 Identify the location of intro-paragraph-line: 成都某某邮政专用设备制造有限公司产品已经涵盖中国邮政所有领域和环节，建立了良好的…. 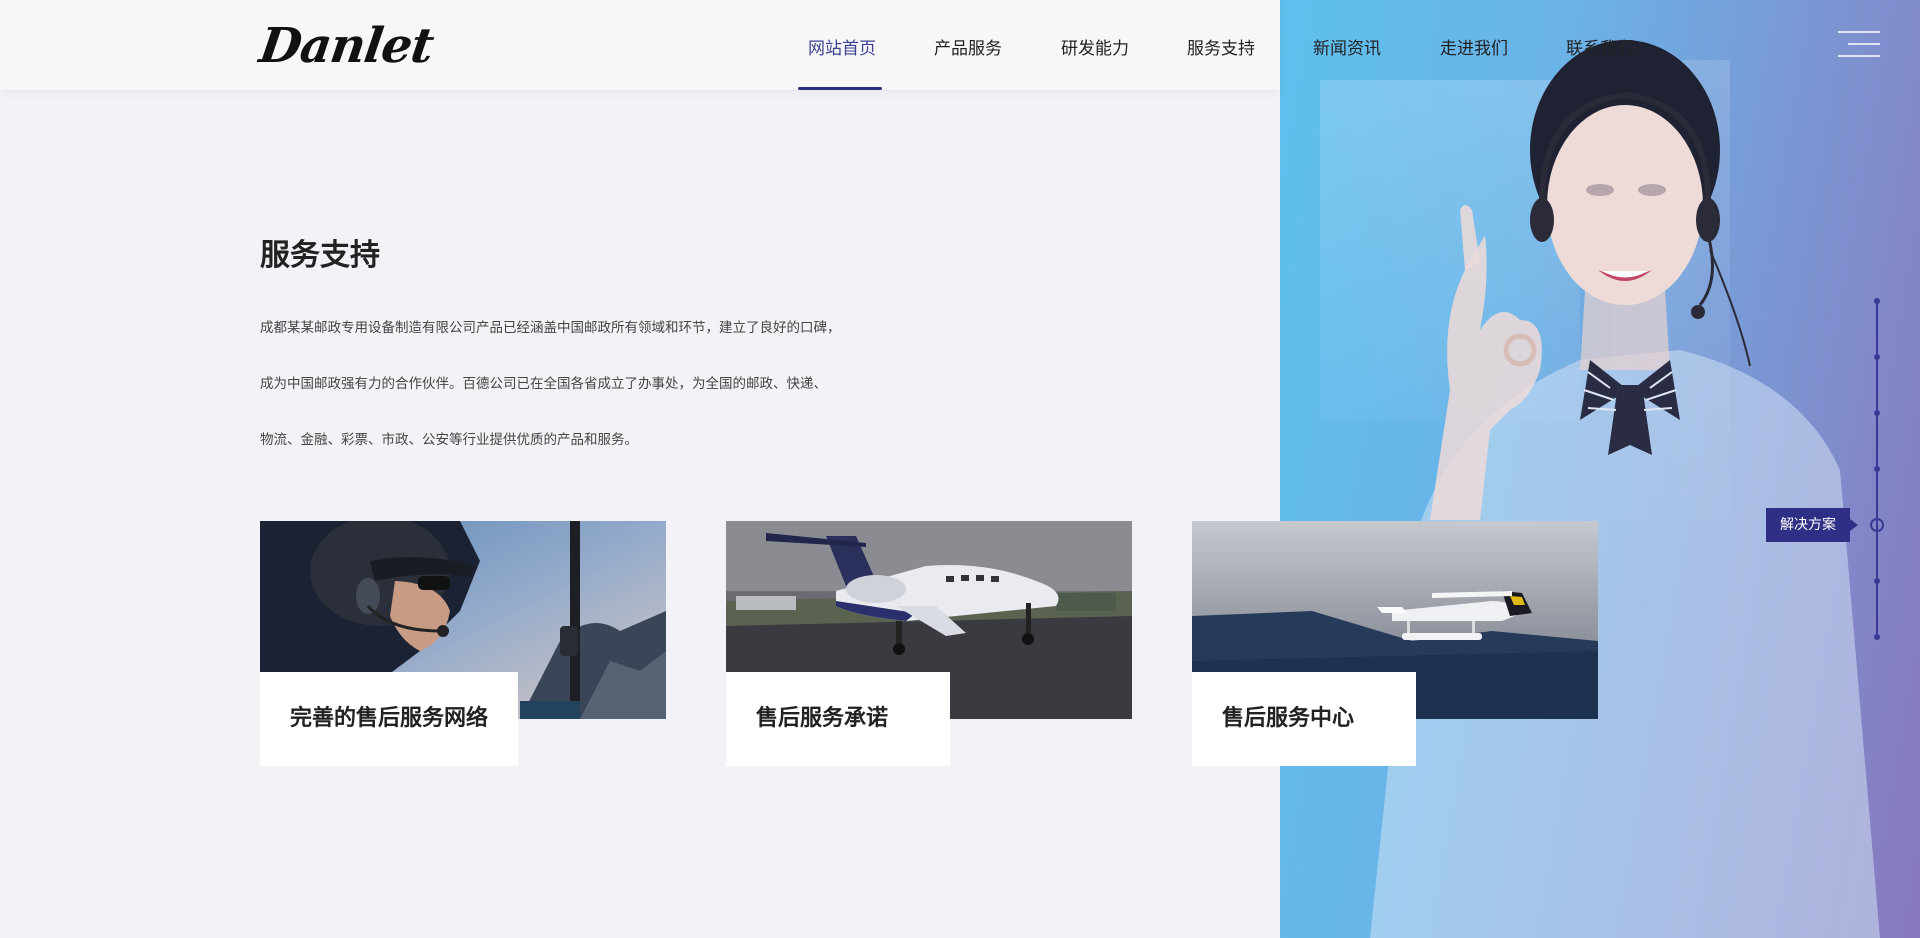
(550, 328).